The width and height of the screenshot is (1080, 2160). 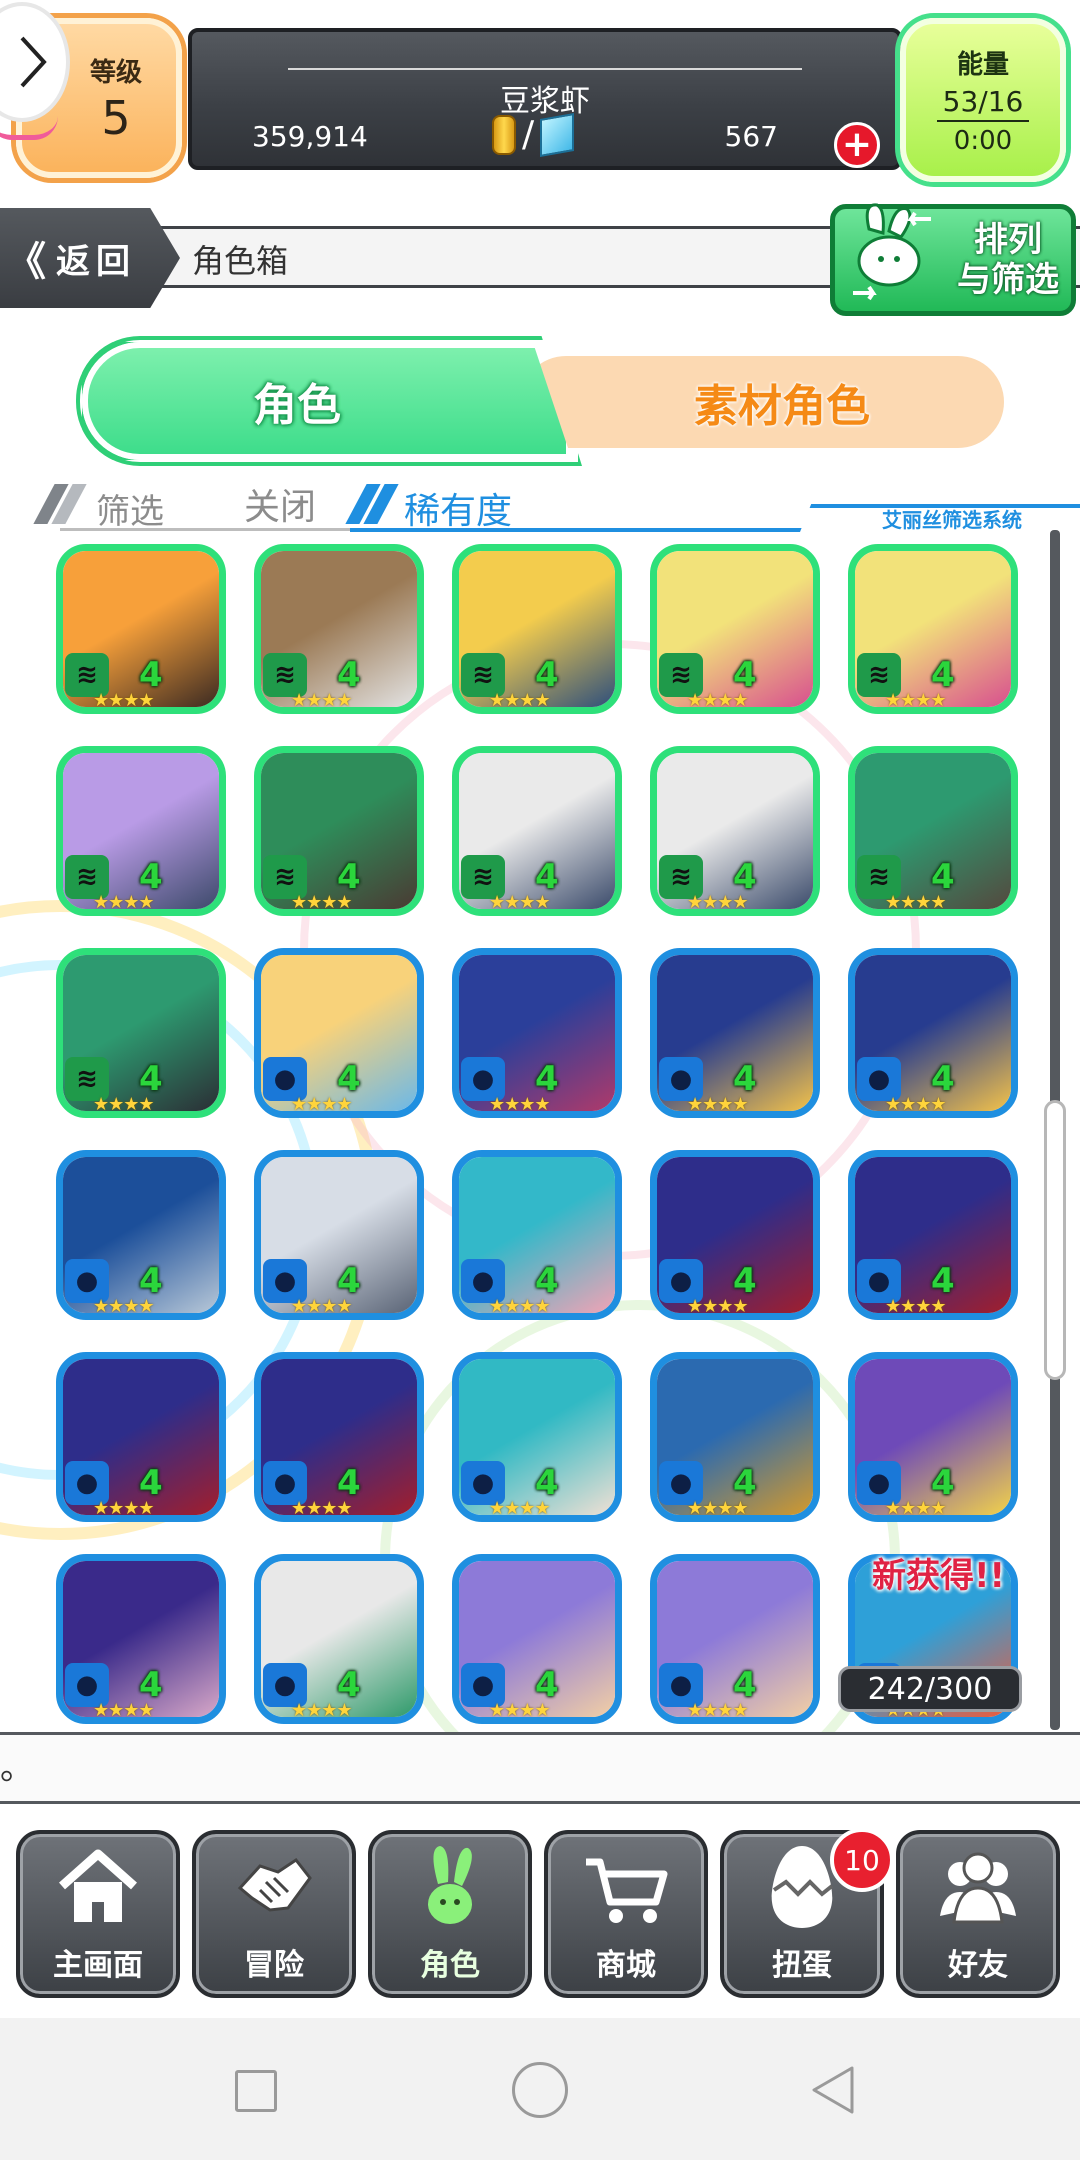 I want to click on sort-rarity-button: 稀有度, so click(x=458, y=508).